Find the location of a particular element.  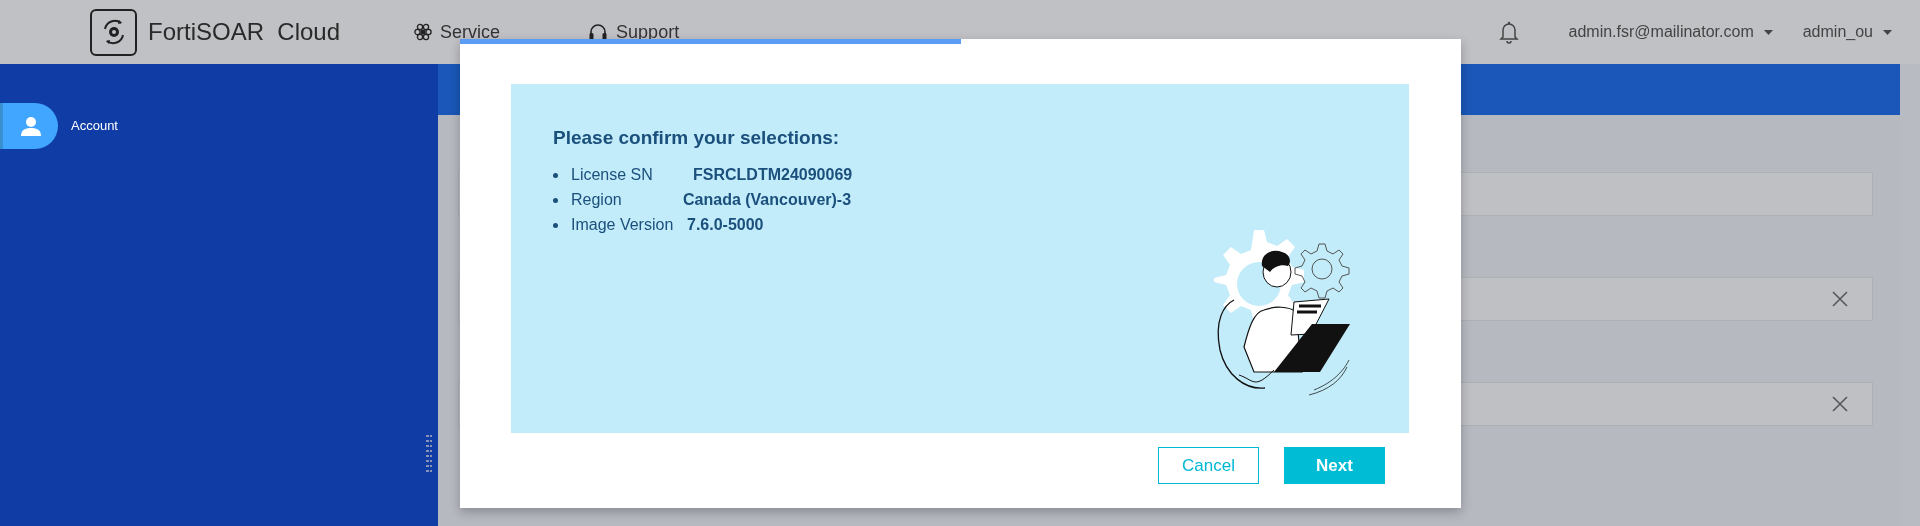

nav-link: Support is located at coordinates (634, 32).